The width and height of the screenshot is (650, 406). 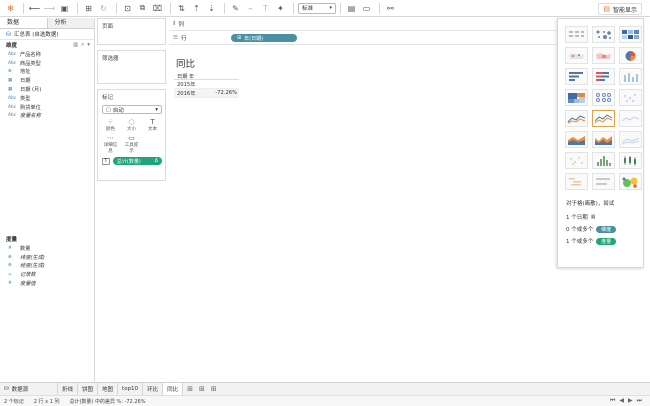 What do you see at coordinates (131, 31) in the screenshot?
I see `pages-shelf: 页面` at bounding box center [131, 31].